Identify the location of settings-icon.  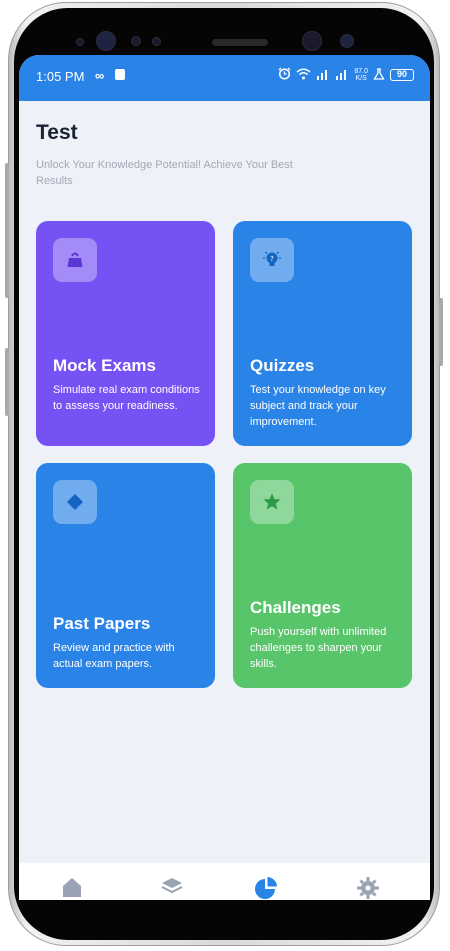
(368, 887).